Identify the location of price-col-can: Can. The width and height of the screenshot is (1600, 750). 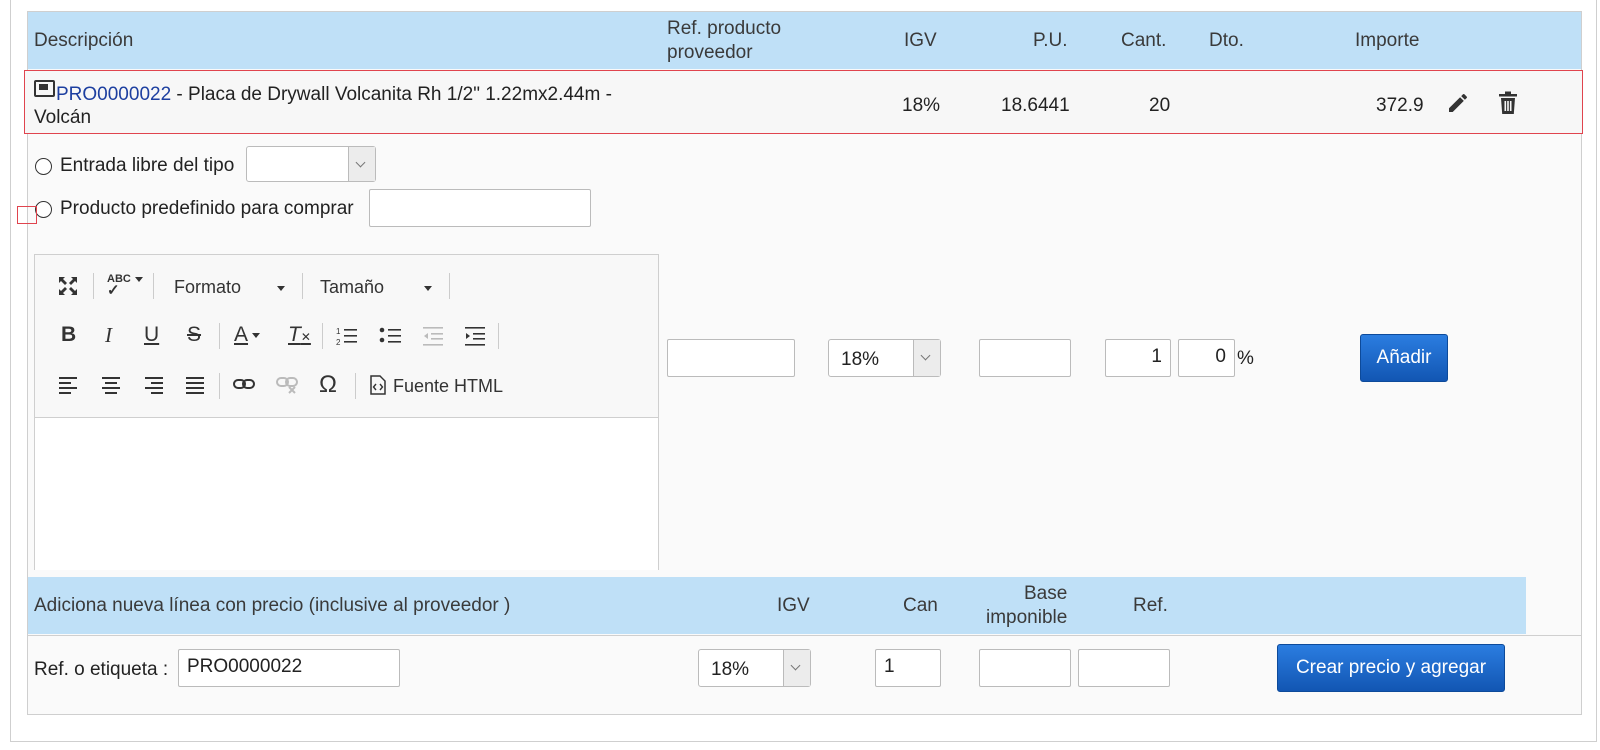
(920, 605).